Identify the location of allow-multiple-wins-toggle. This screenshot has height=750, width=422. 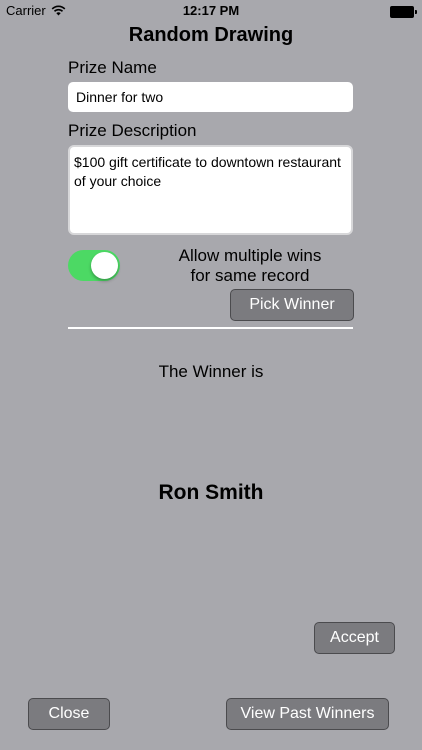
(94, 265).